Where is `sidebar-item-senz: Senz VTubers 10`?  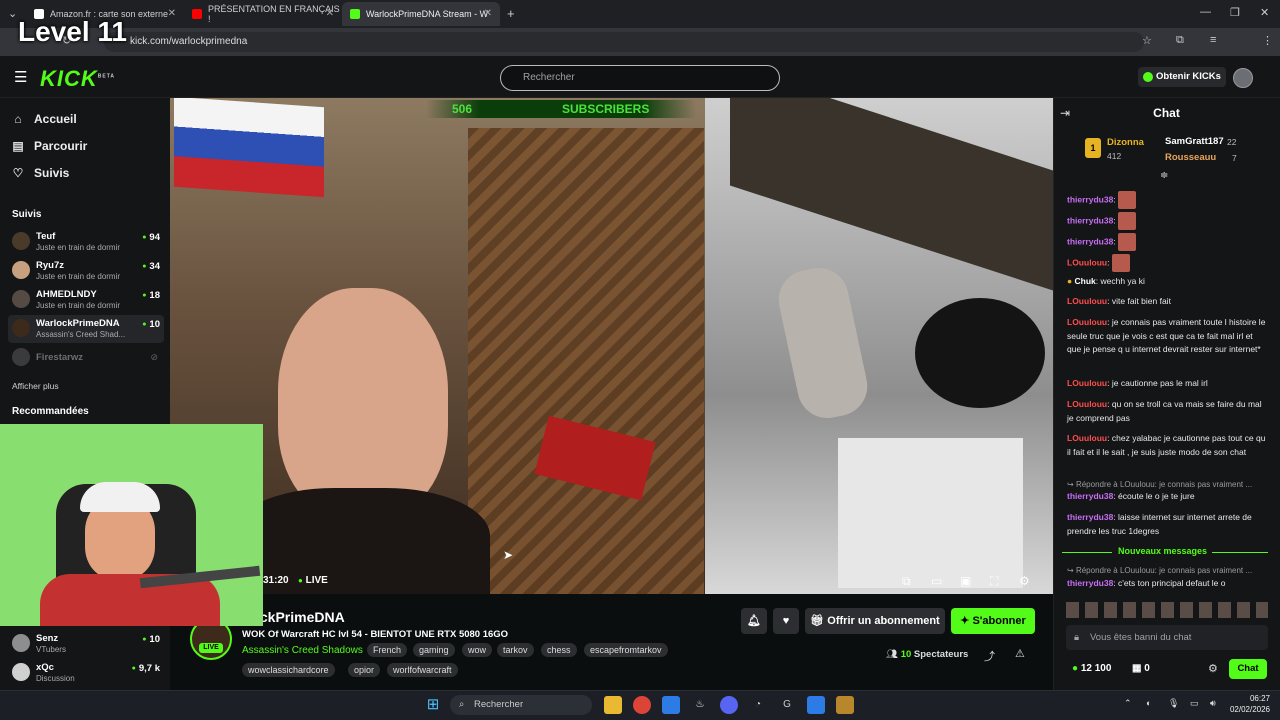
sidebar-item-senz: Senz VTubers 10 is located at coordinates (86, 644).